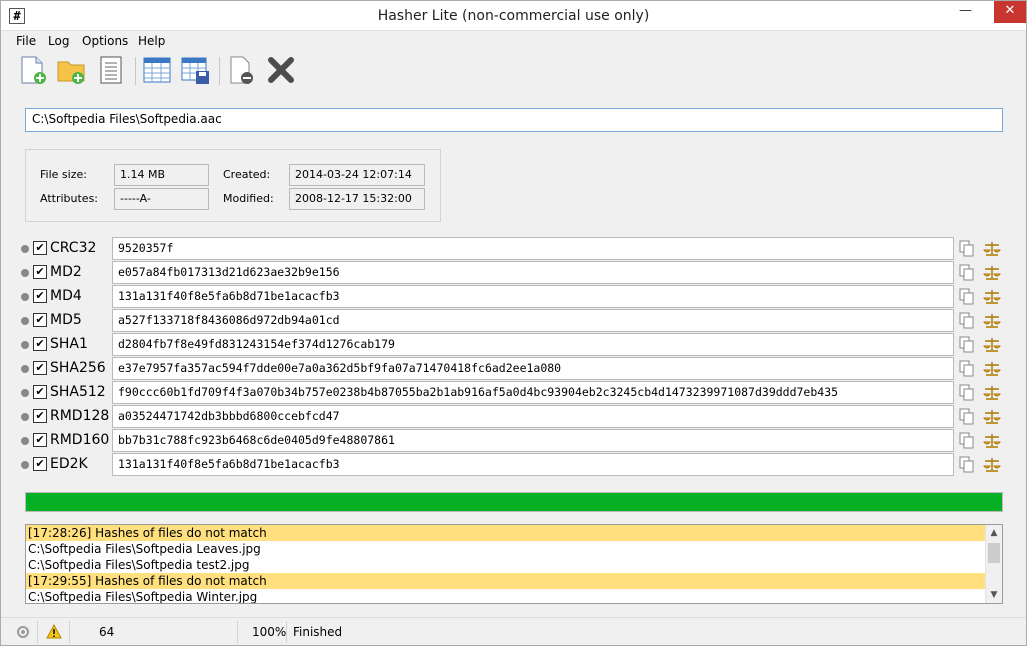  I want to click on hash-value-field: bb7b31c788fc923b6468c6de0405d9fe48807861, so click(533, 440).